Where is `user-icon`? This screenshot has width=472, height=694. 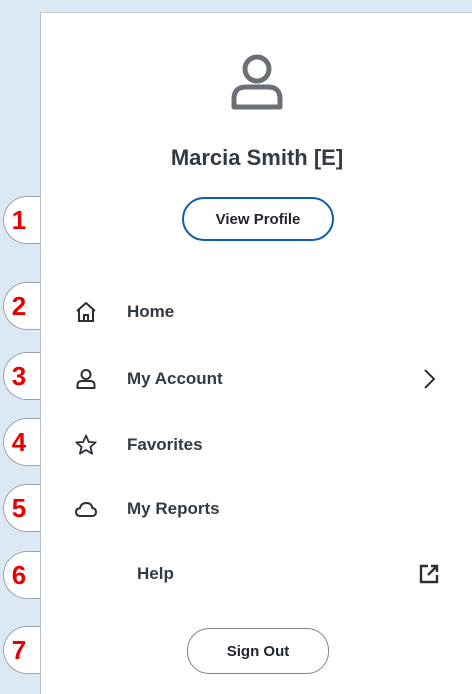 user-icon is located at coordinates (86, 379).